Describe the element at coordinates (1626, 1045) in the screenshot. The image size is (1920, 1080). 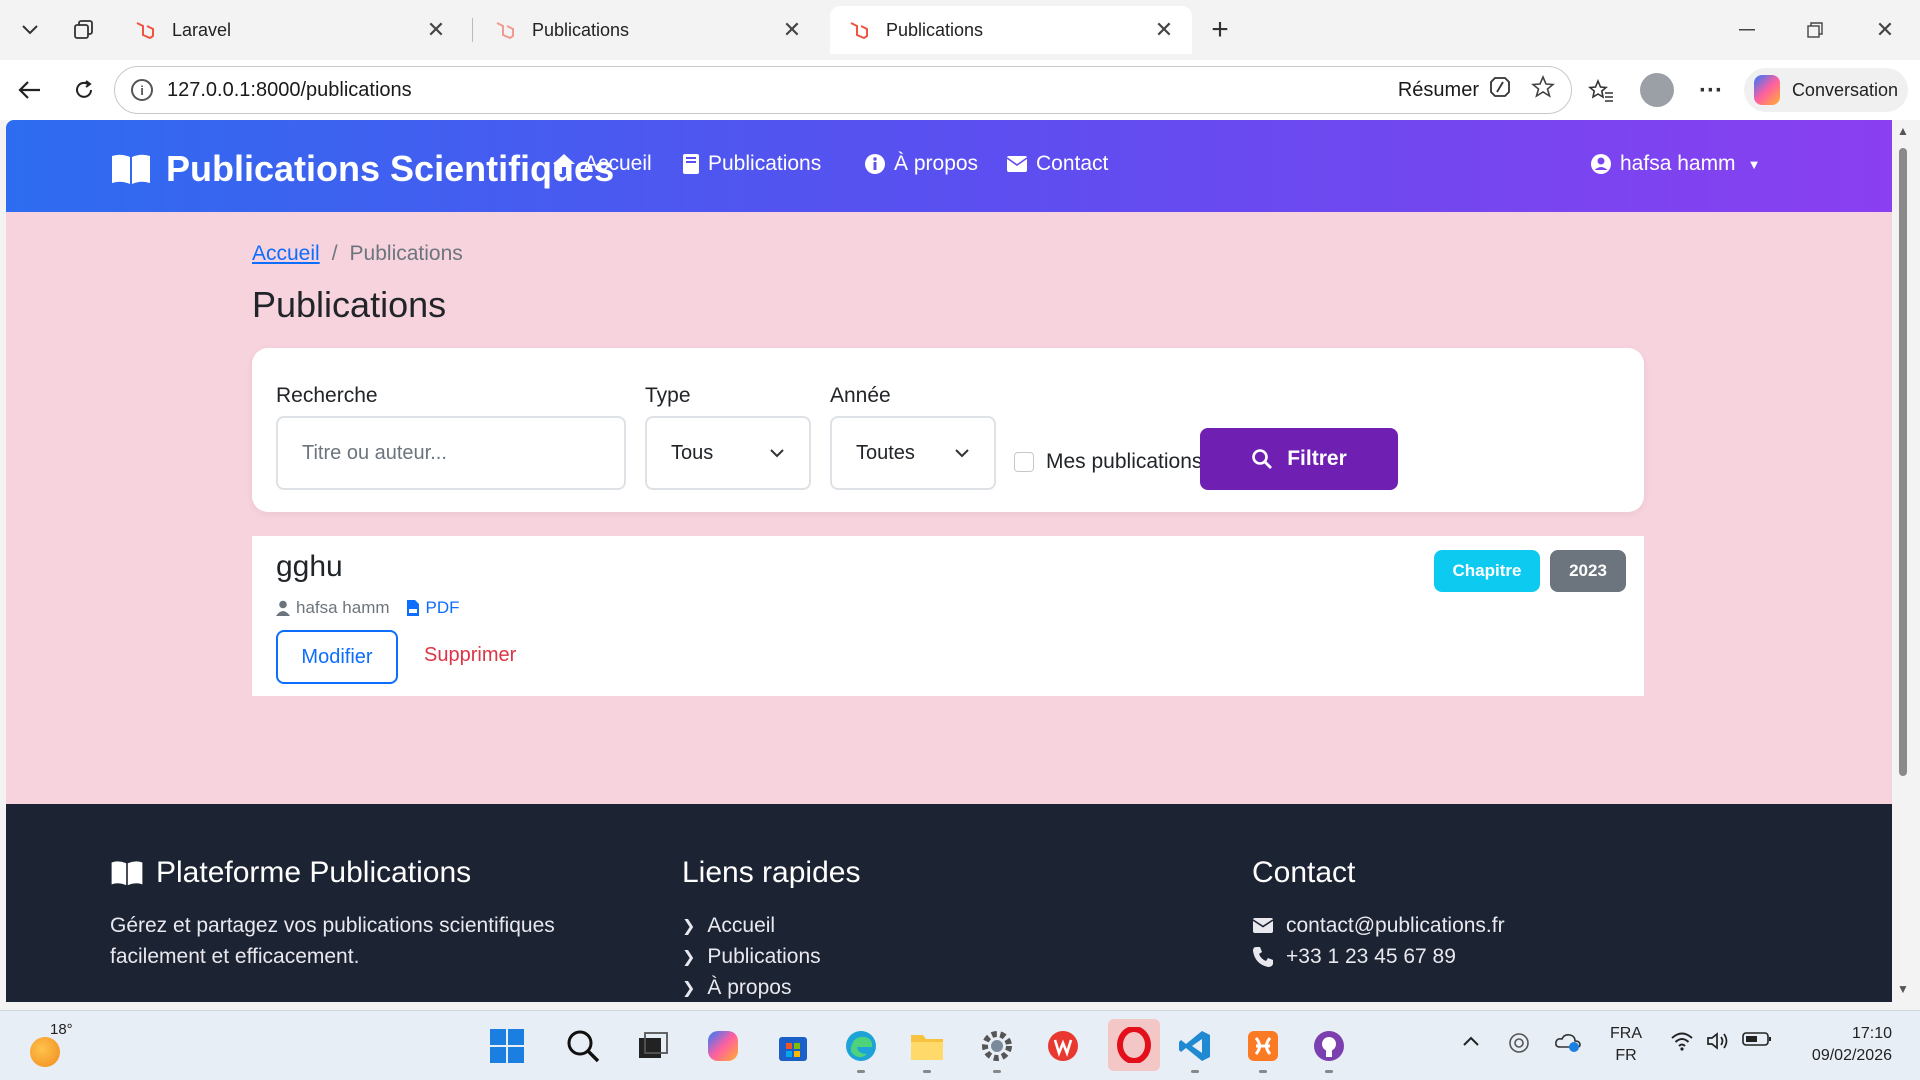
I see `input-language: FRA FR` at that location.